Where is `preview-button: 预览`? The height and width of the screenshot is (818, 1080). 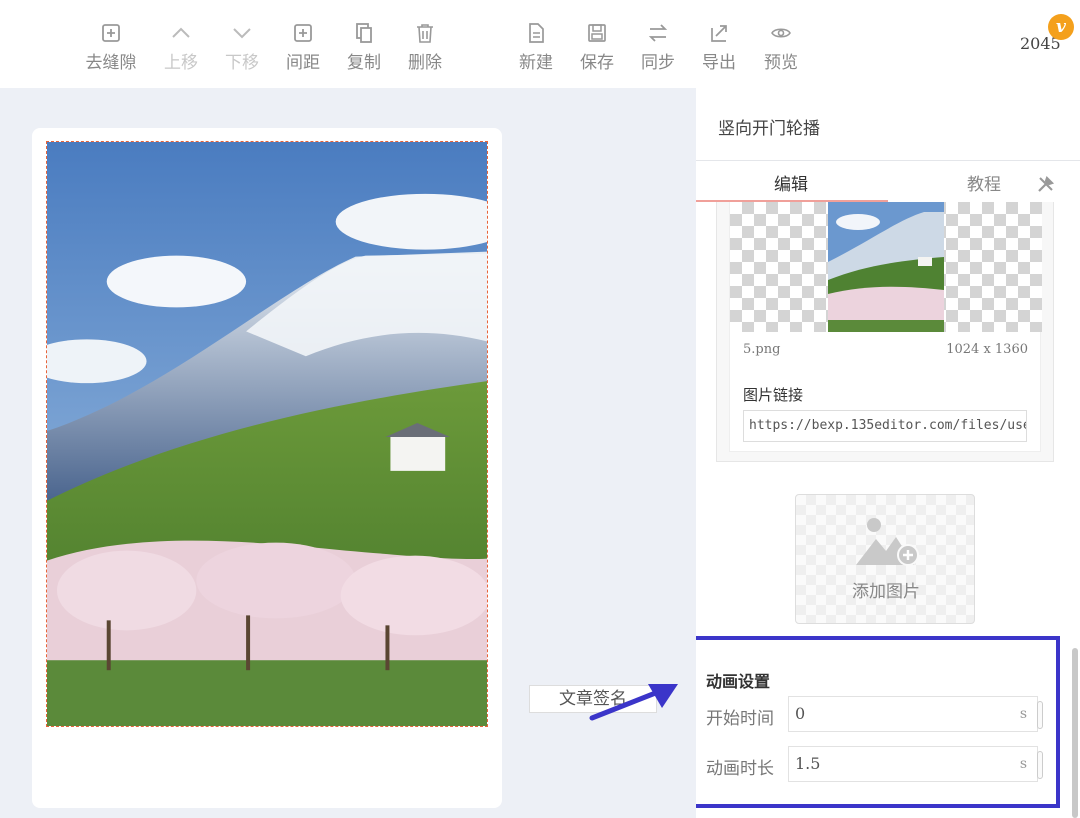 preview-button: 预览 is located at coordinates (781, 47).